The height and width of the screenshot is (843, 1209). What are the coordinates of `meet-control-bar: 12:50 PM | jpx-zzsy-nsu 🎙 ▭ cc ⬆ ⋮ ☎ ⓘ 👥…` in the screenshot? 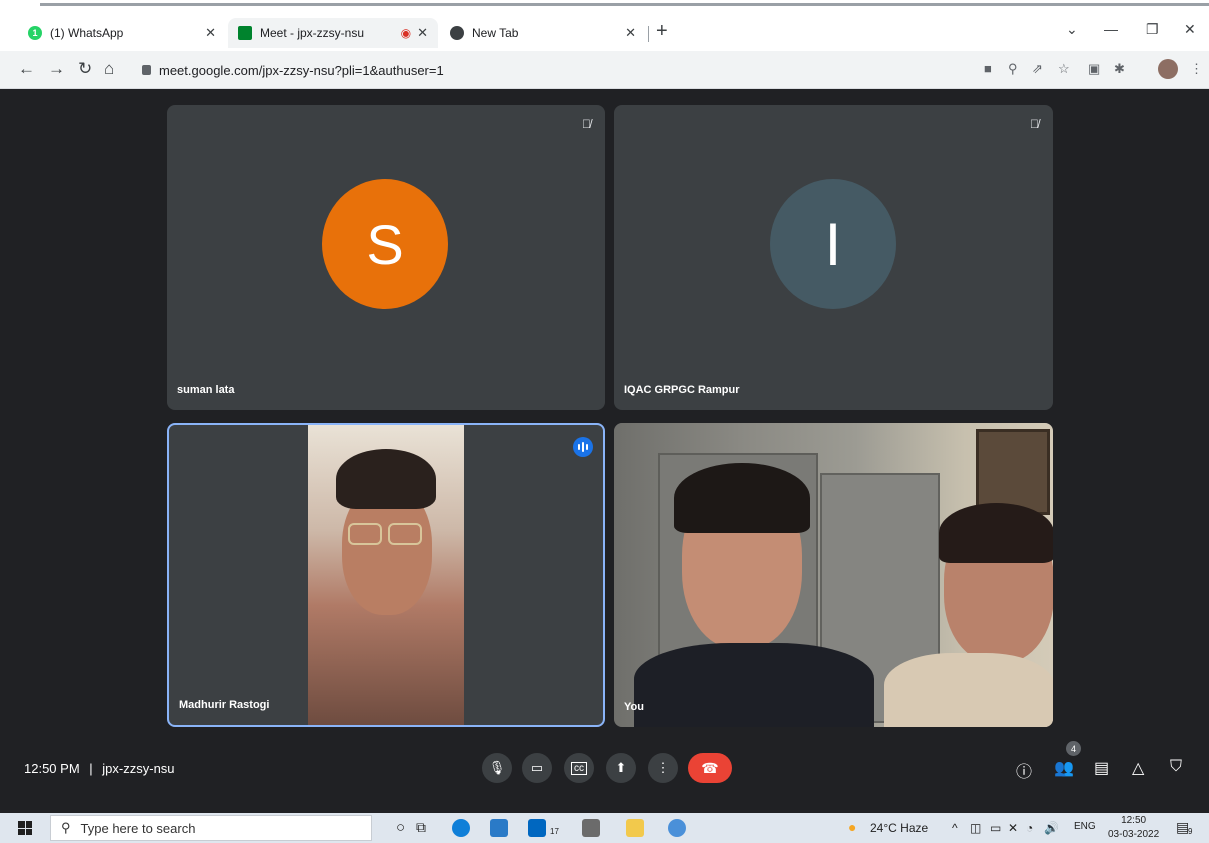 It's located at (604, 768).